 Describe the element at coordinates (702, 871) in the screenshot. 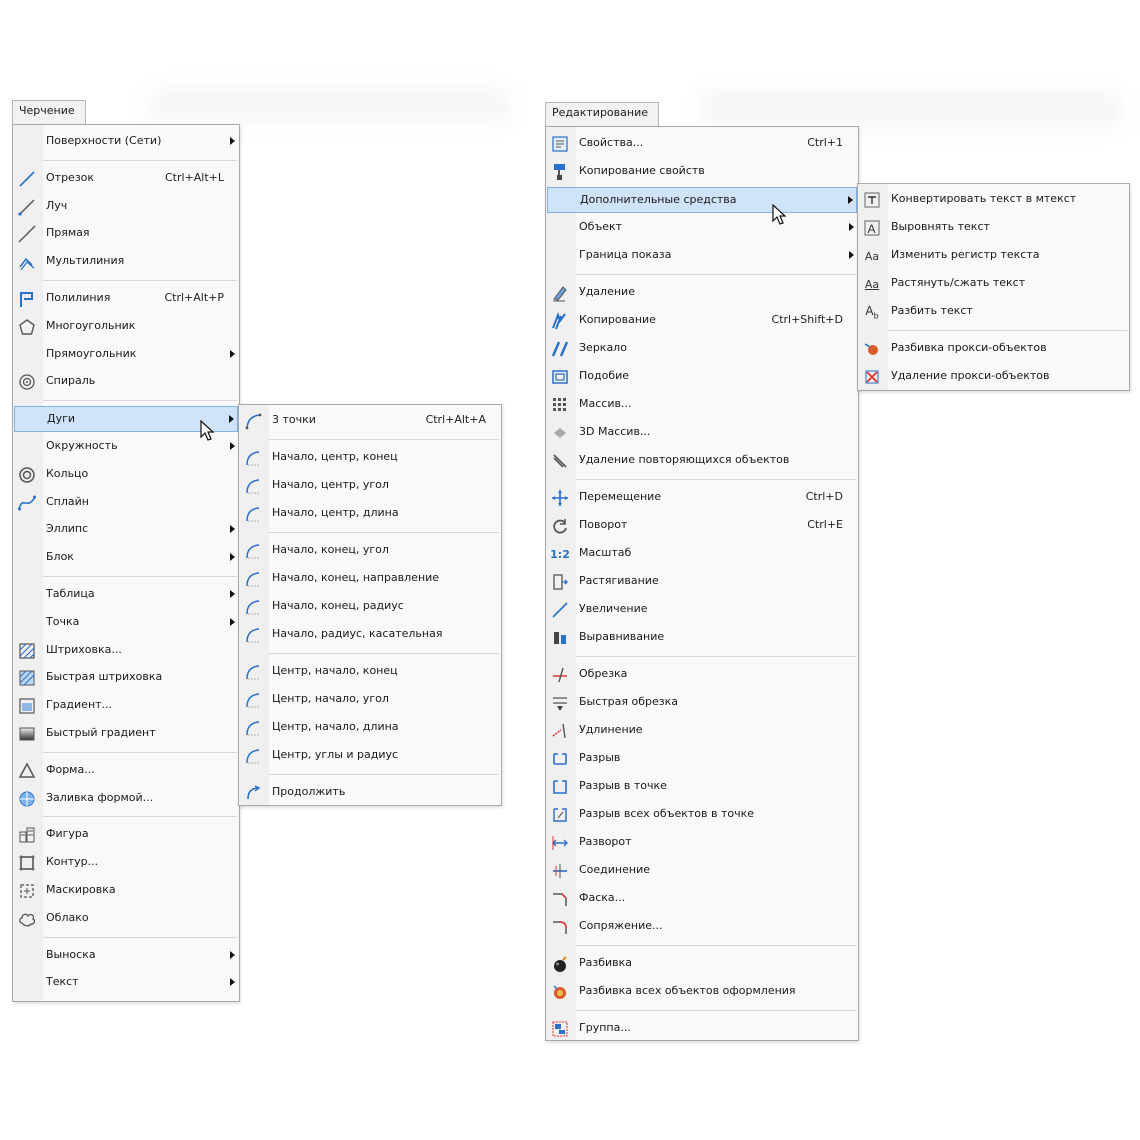

I see `edit-menu-item: Соединение` at that location.